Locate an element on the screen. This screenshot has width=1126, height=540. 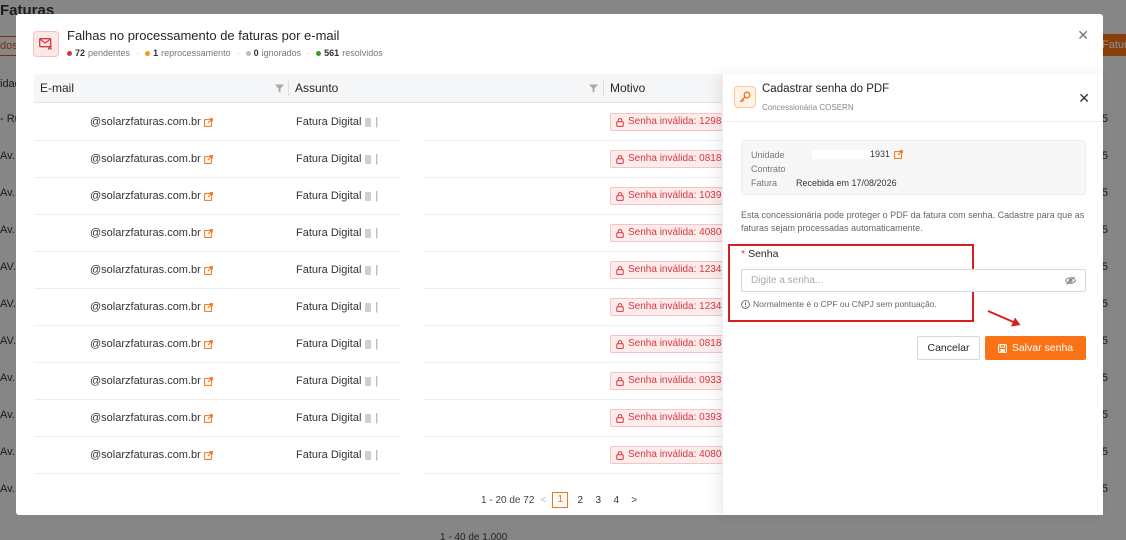
reason-text: Senha inválida: 09337 is located at coordinates (677, 380).